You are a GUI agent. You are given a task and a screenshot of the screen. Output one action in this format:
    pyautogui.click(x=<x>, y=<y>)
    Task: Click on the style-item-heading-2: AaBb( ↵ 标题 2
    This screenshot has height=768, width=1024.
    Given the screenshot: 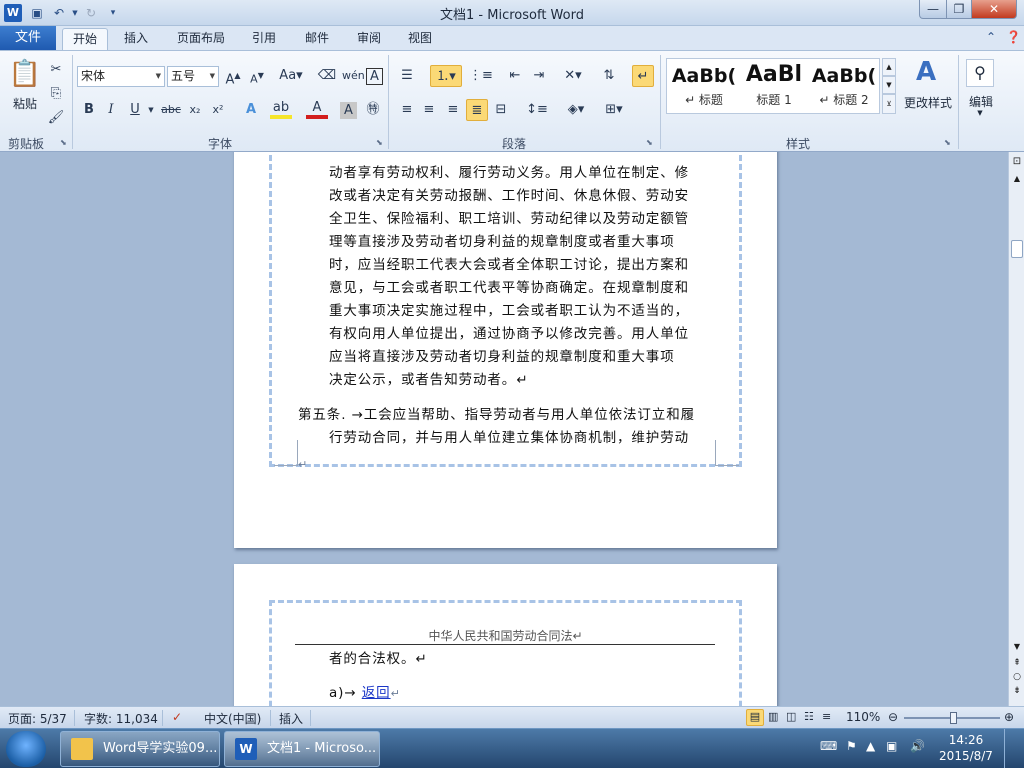 What is the action you would take?
    pyautogui.click(x=844, y=87)
    